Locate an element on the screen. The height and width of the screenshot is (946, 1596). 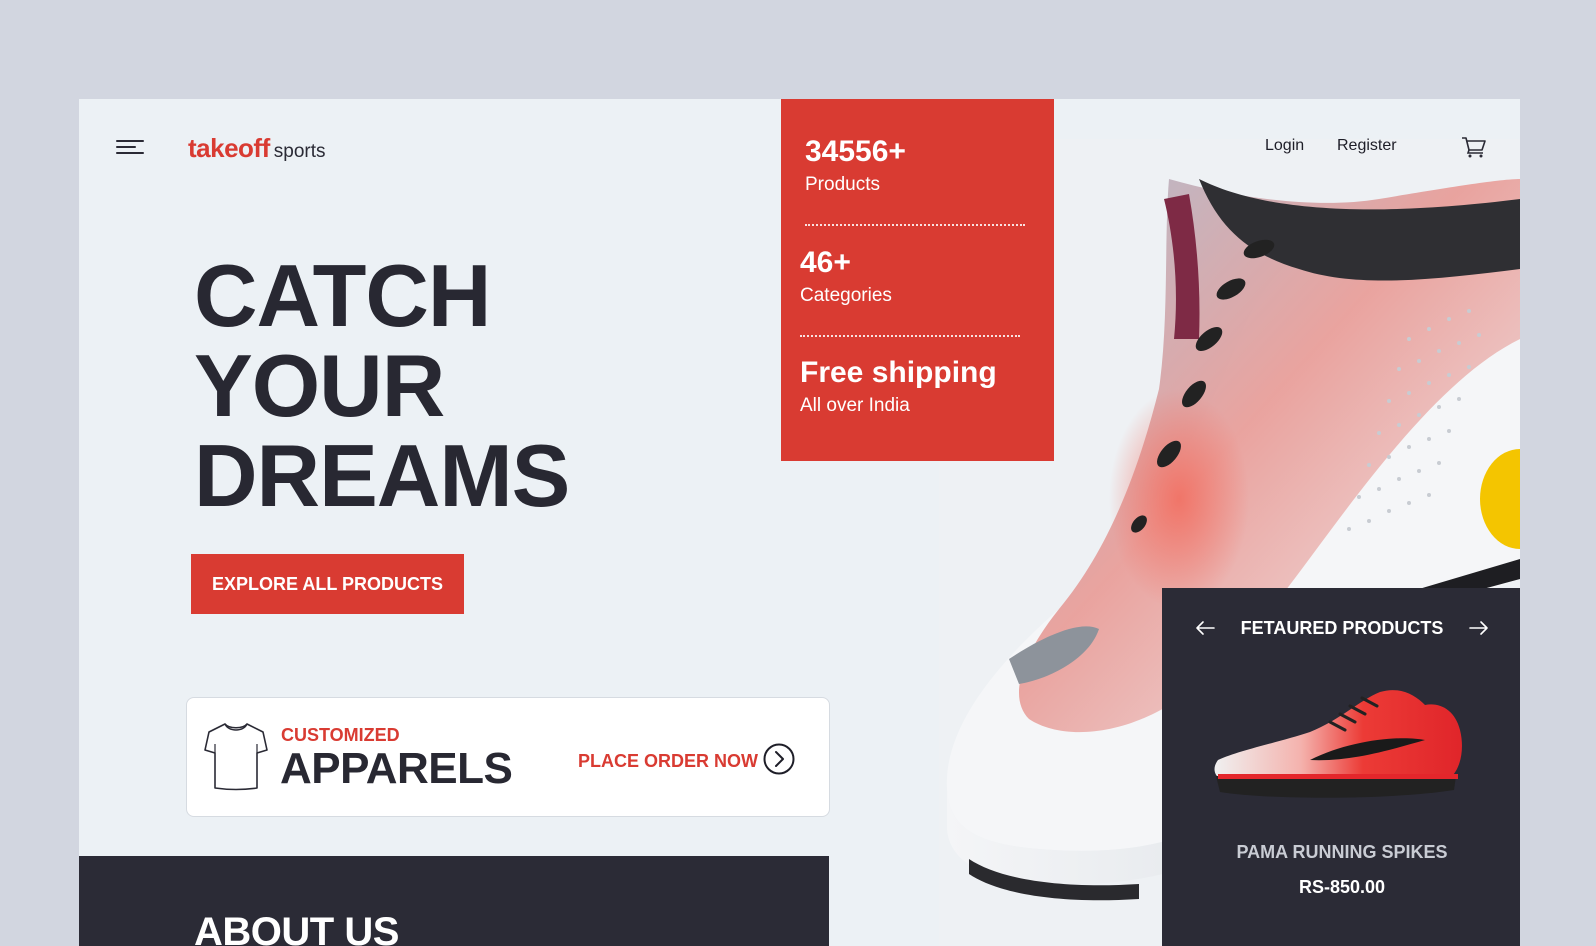
customized-apparels-card: CUSTOMIZED APPARELS PLACE ORDER NOW is located at coordinates (508, 757).